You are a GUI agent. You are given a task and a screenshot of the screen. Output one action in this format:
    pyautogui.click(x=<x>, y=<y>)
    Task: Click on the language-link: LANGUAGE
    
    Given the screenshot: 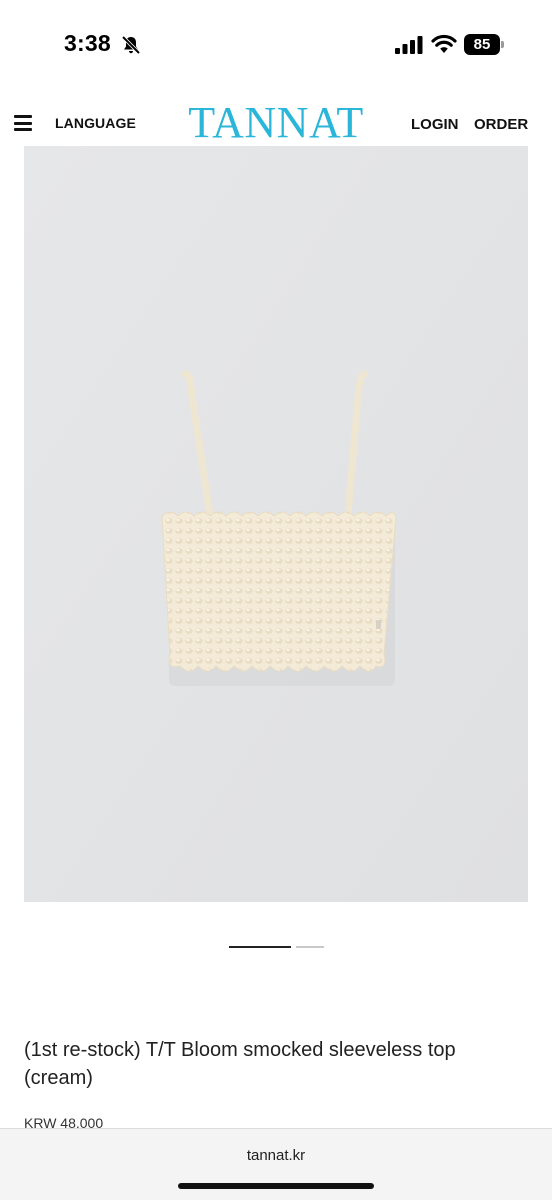 What is the action you would take?
    pyautogui.click(x=95, y=123)
    